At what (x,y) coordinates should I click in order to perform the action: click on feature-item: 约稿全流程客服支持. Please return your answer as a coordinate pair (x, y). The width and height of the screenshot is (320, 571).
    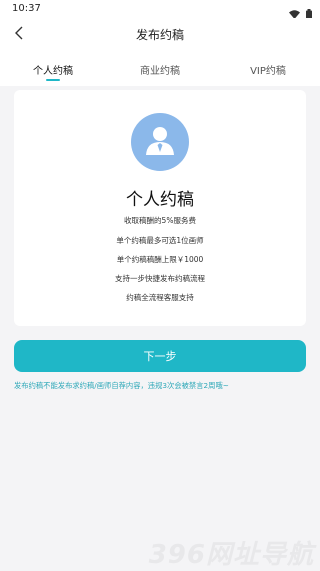
    Looking at the image, I should click on (160, 297).